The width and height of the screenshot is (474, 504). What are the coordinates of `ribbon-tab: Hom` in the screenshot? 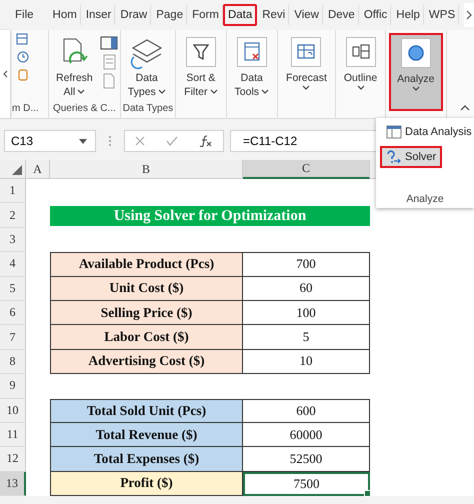 It's located at (64, 15).